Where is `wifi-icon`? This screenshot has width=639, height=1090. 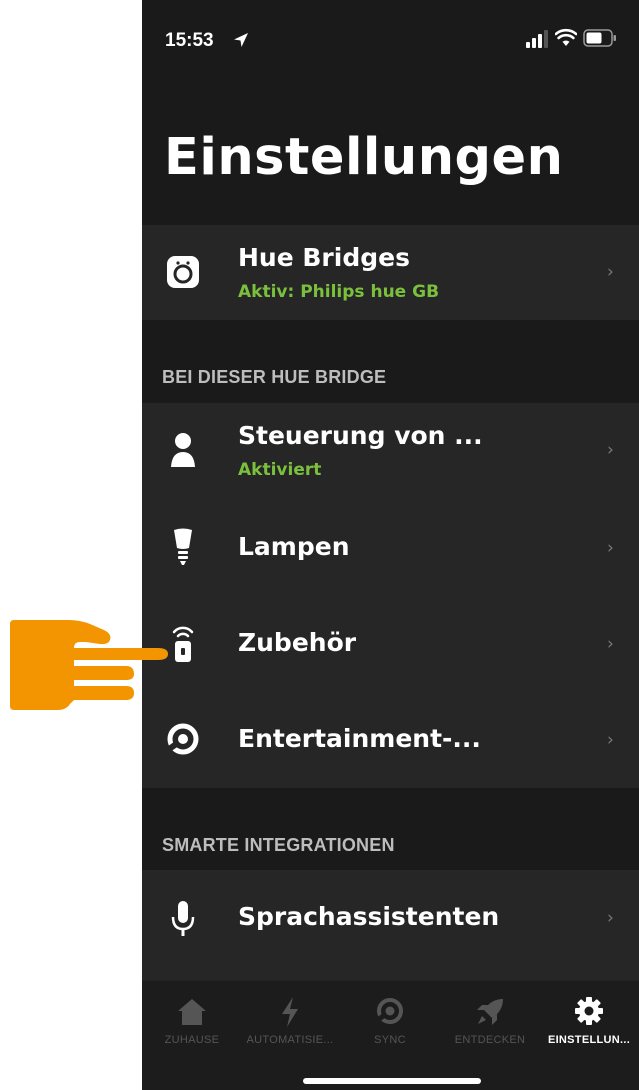 wifi-icon is located at coordinates (566, 37).